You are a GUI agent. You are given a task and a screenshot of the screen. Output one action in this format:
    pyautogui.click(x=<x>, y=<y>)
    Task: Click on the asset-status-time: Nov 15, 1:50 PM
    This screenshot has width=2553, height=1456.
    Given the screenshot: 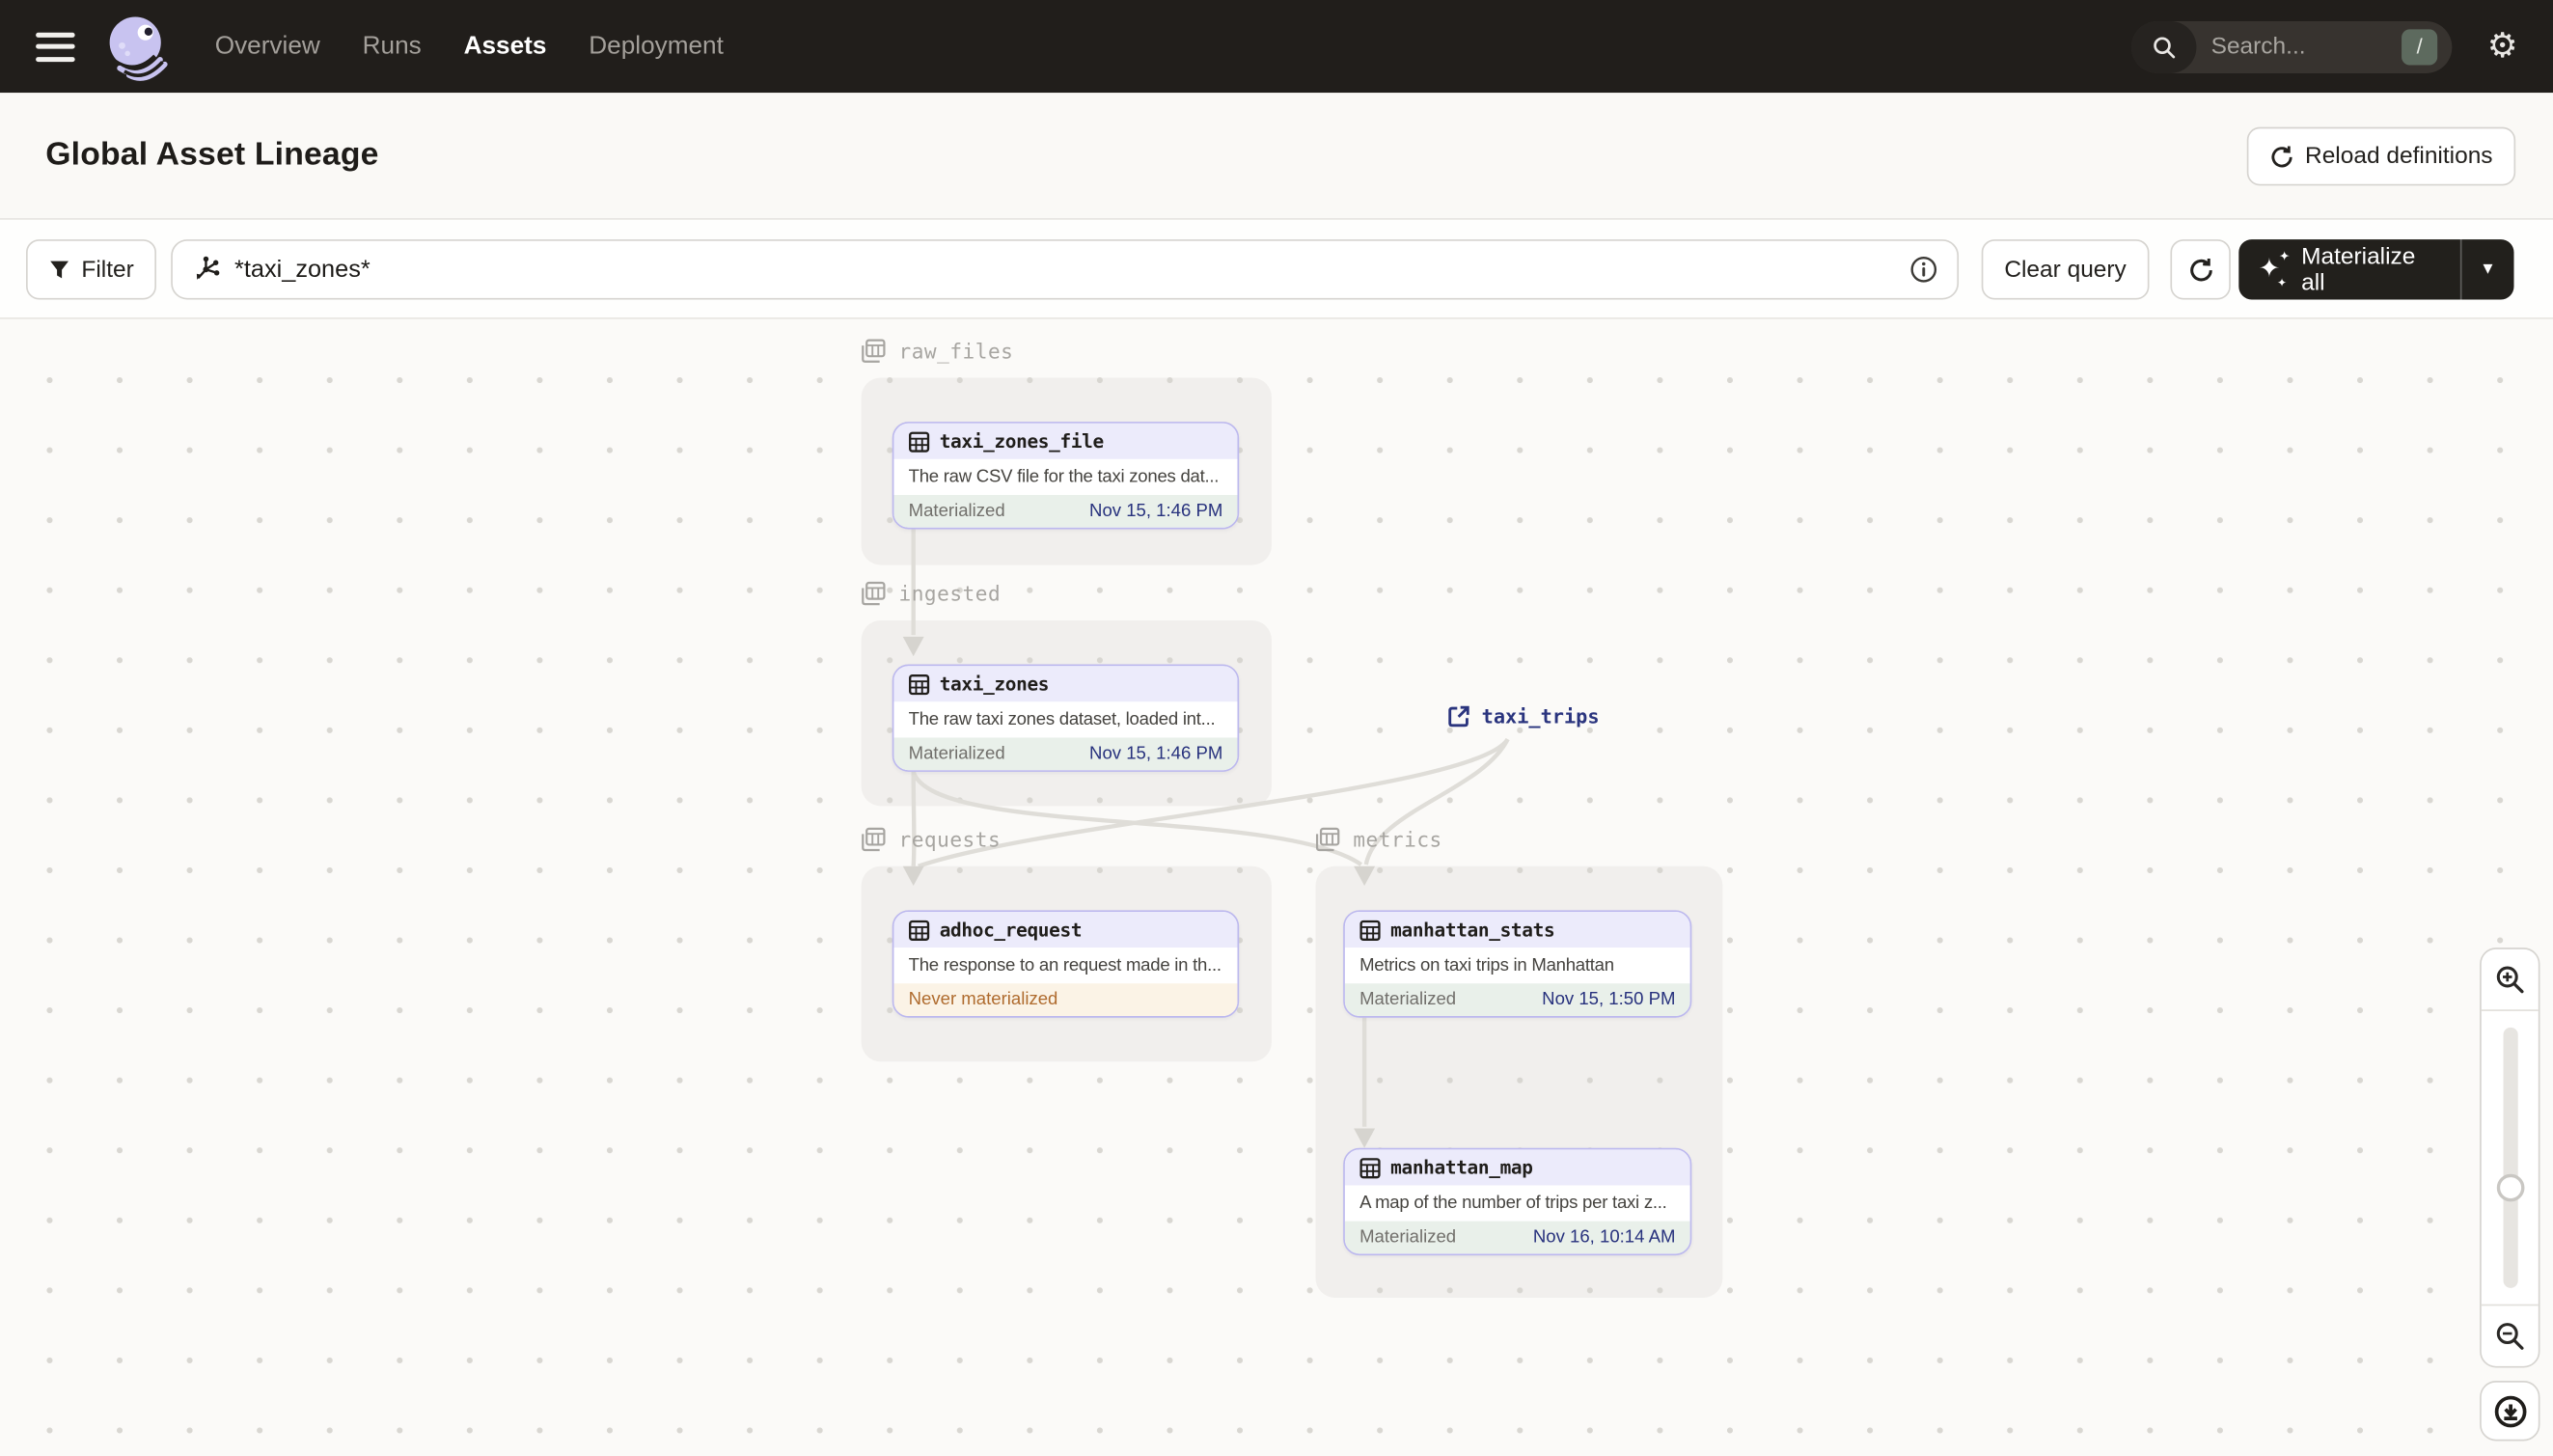 What is the action you would take?
    pyautogui.click(x=1608, y=1000)
    